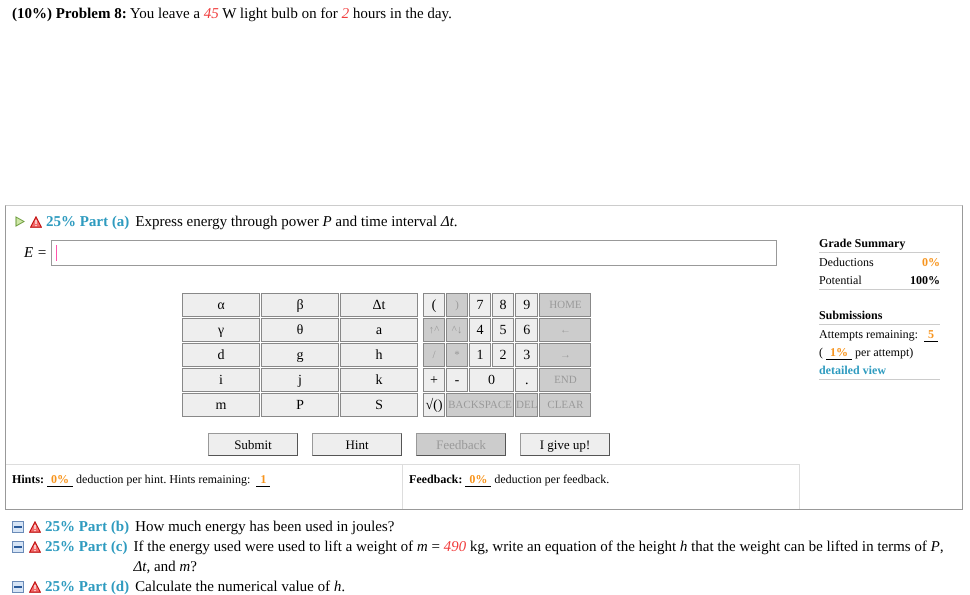  I want to click on keypad-key: 7, so click(480, 305).